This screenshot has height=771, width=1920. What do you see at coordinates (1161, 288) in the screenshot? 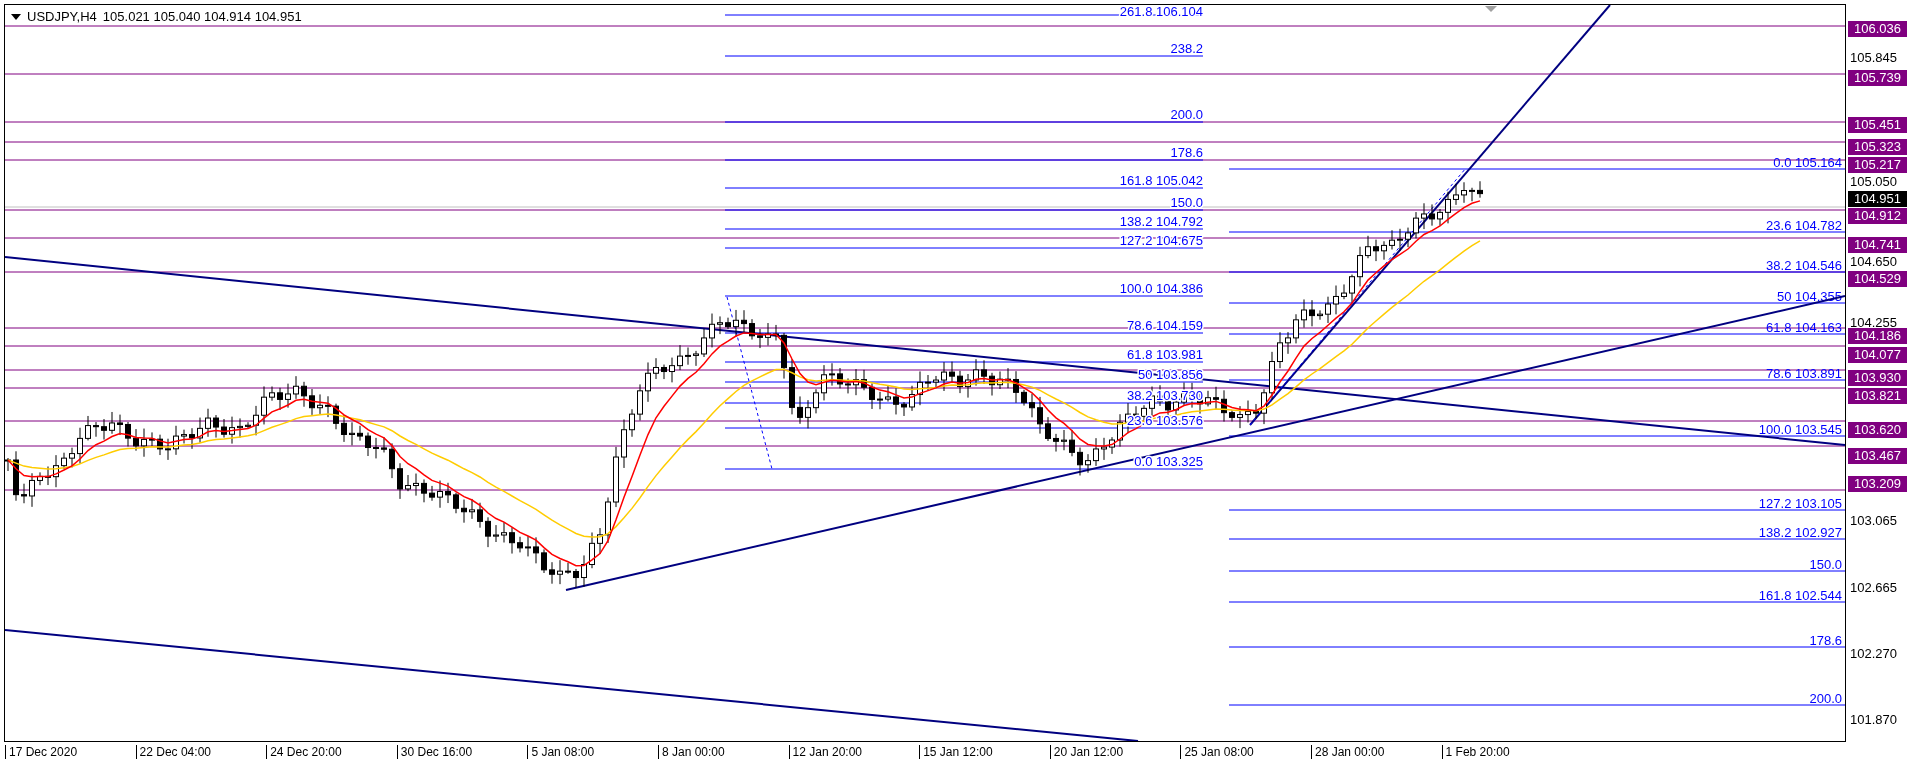
I see `fibonacci-level-label: 100.0 104.386` at bounding box center [1161, 288].